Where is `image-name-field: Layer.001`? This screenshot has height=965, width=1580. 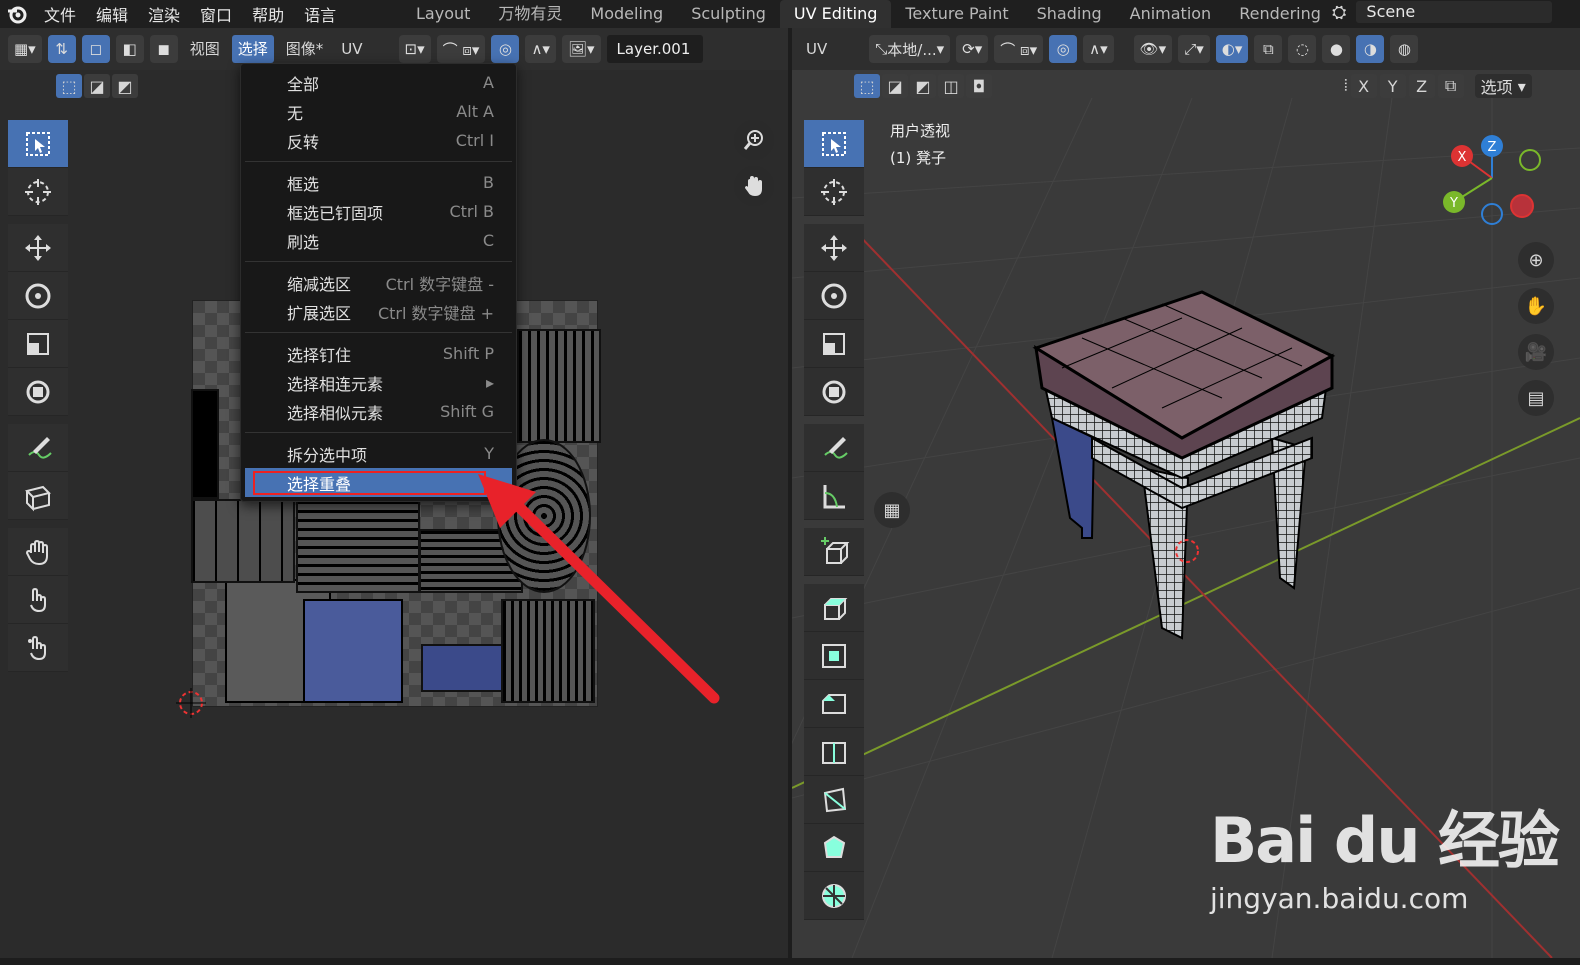
image-name-field: Layer.001 is located at coordinates (654, 49).